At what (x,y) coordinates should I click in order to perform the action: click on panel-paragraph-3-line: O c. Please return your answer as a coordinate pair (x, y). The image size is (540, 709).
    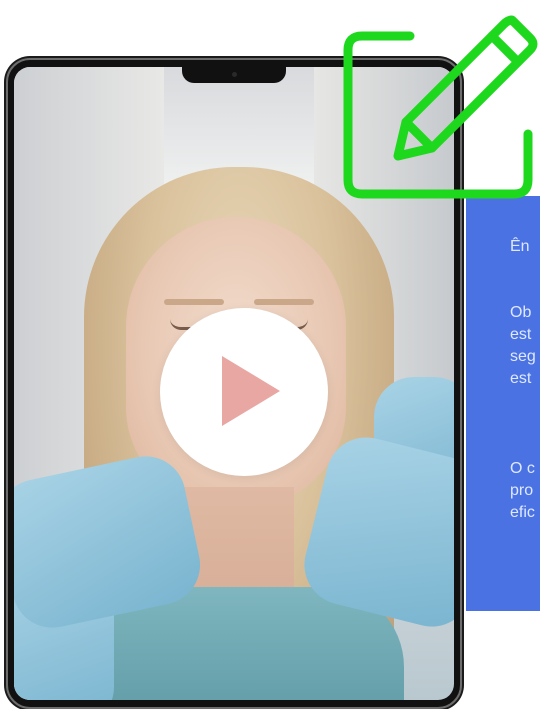
    Looking at the image, I should click on (522, 468).